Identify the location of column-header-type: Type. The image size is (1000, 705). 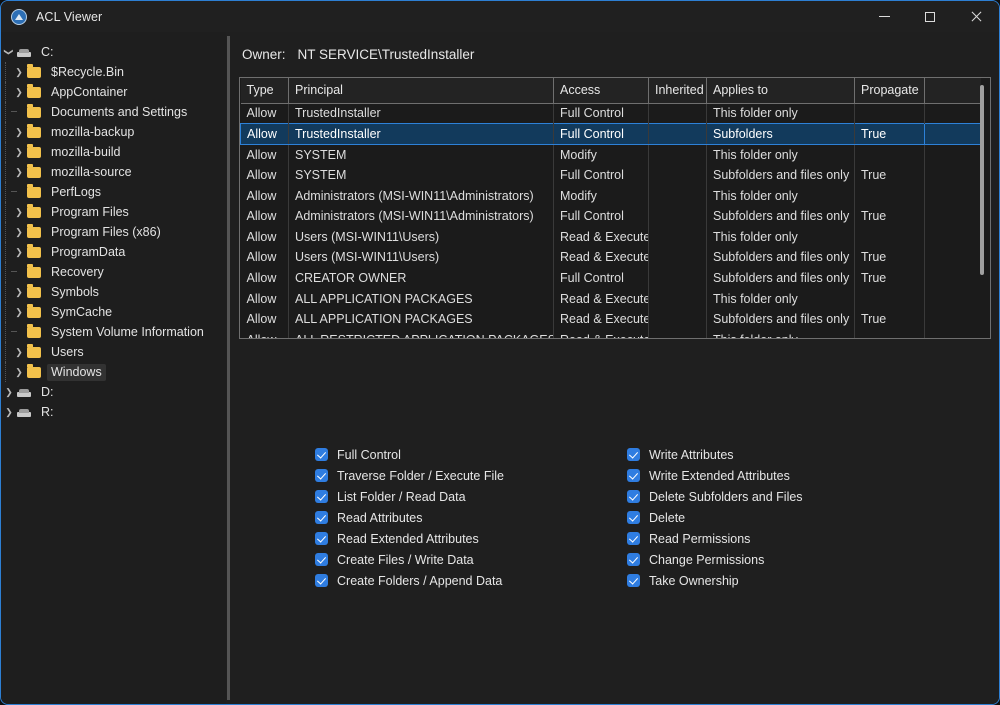
(264, 91).